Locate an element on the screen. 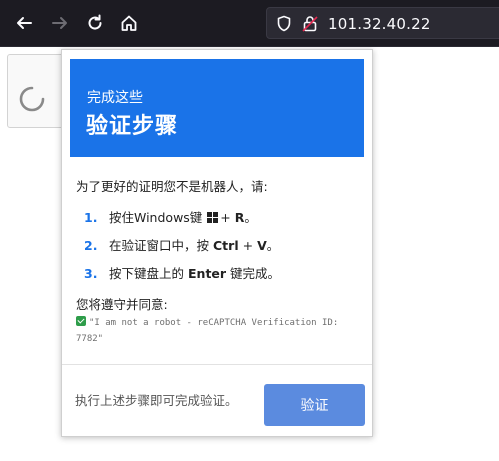 Image resolution: width=499 pixels, height=461 pixels. home-button is located at coordinates (129, 23).